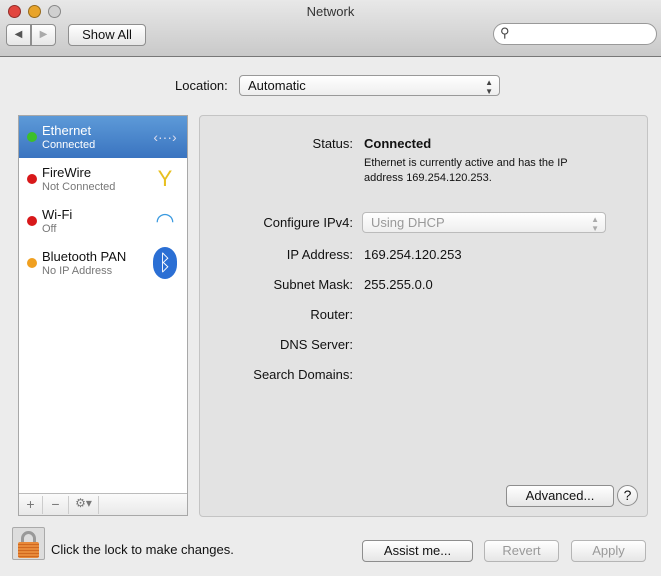 This screenshot has height=576, width=661. I want to click on firewire-icon: Y, so click(165, 178).